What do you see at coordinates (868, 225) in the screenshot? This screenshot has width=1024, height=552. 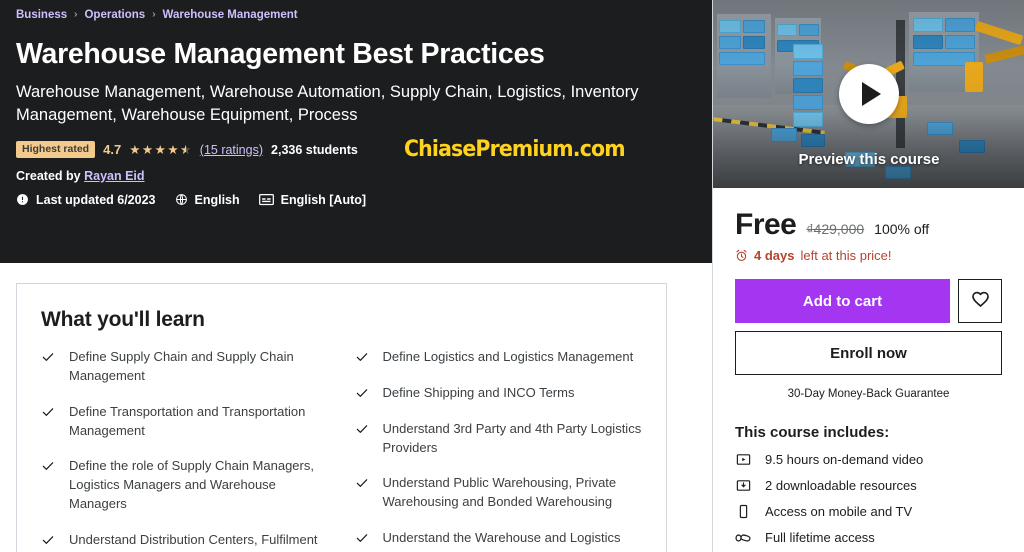 I see `price-row: Free ₫429,000 100% off` at bounding box center [868, 225].